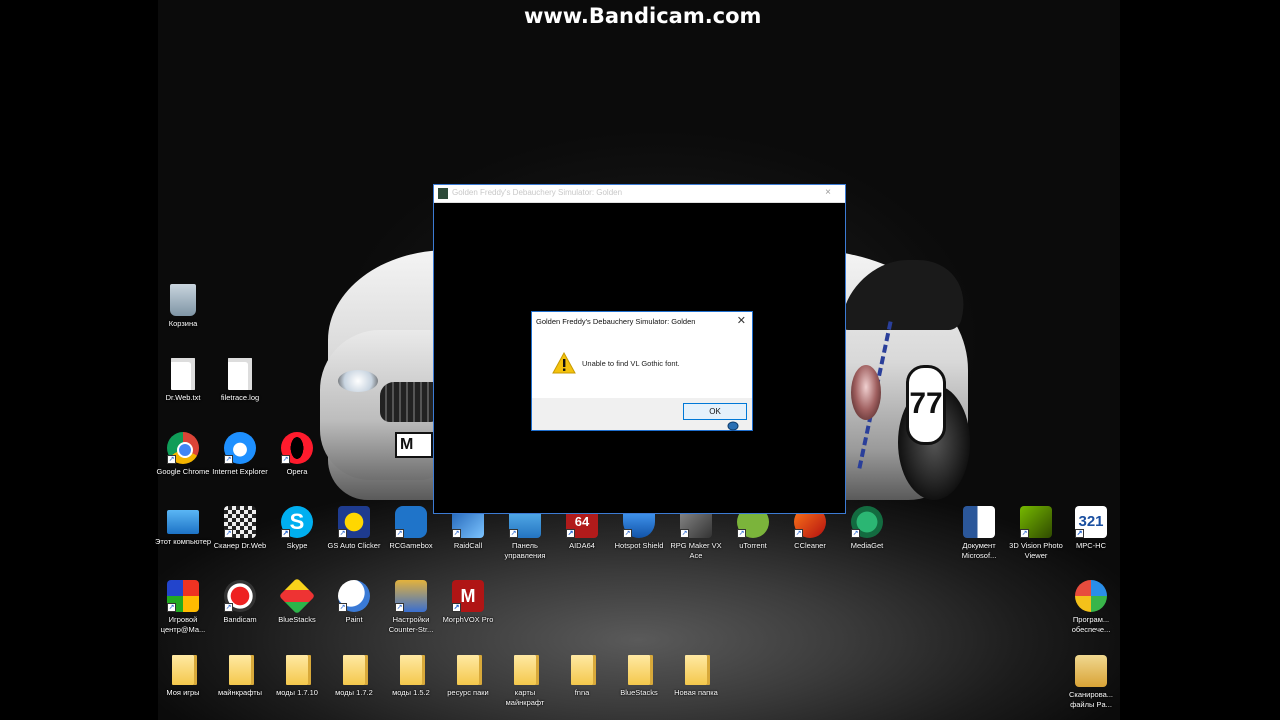 The height and width of the screenshot is (720, 1280). Describe the element at coordinates (468, 596) in the screenshot. I see `morphvox-icon: M ↗` at that location.